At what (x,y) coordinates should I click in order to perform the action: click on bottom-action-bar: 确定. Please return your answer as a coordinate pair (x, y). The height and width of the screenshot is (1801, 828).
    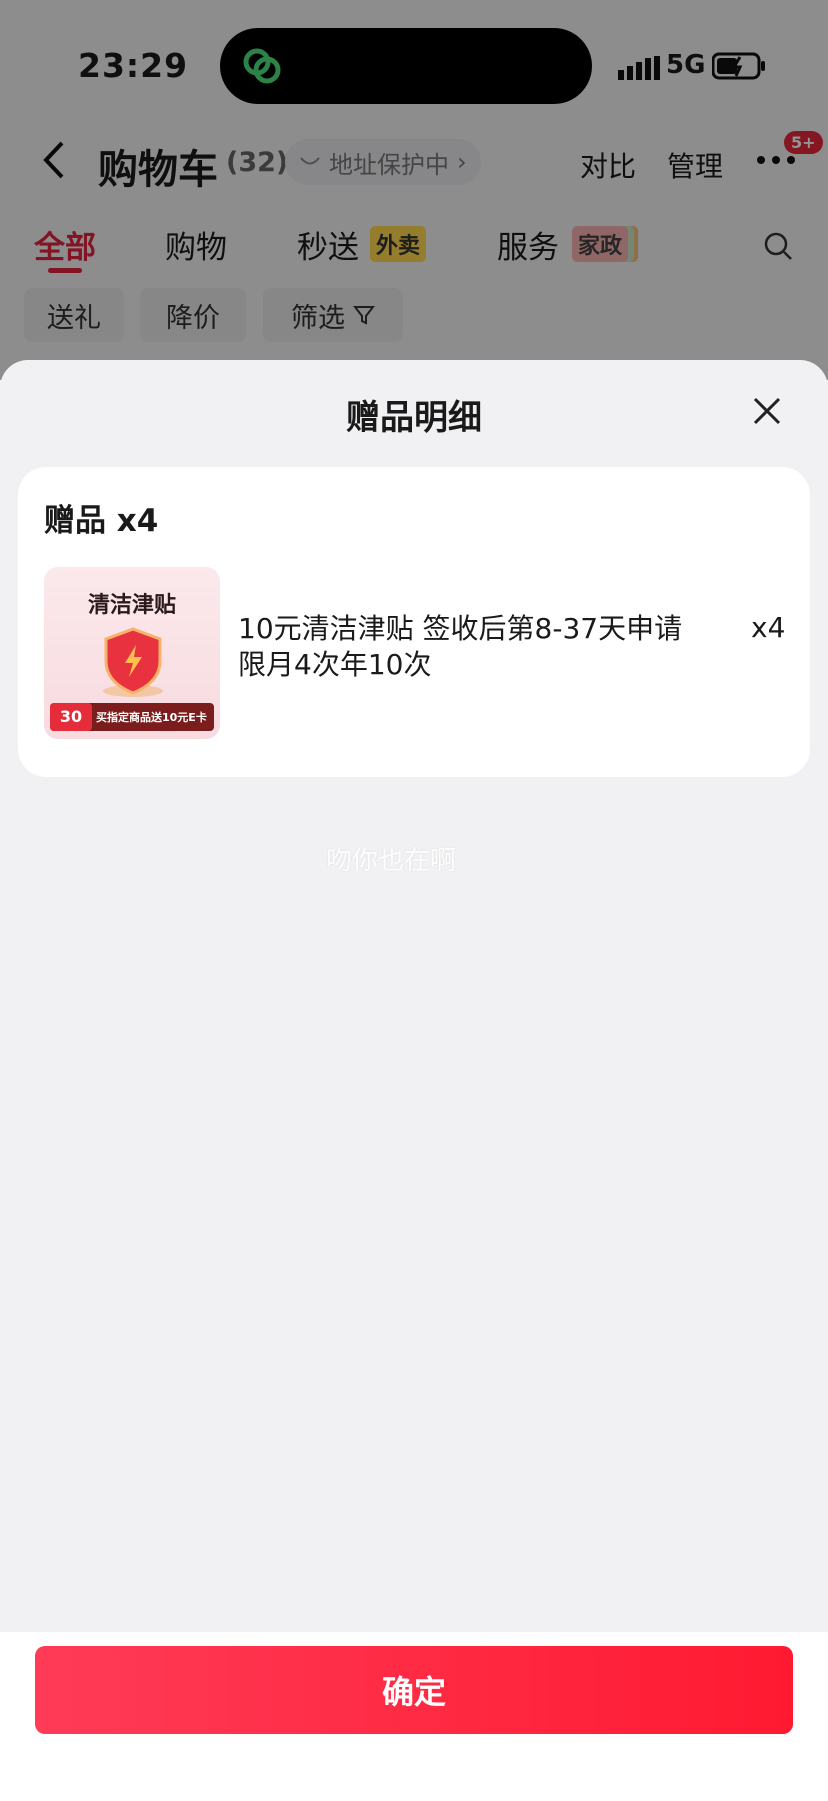
    Looking at the image, I should click on (414, 1716).